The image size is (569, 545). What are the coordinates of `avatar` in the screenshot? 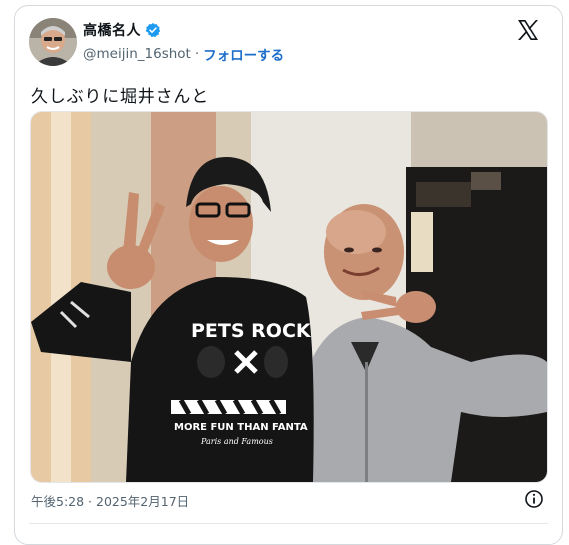 It's located at (53, 42).